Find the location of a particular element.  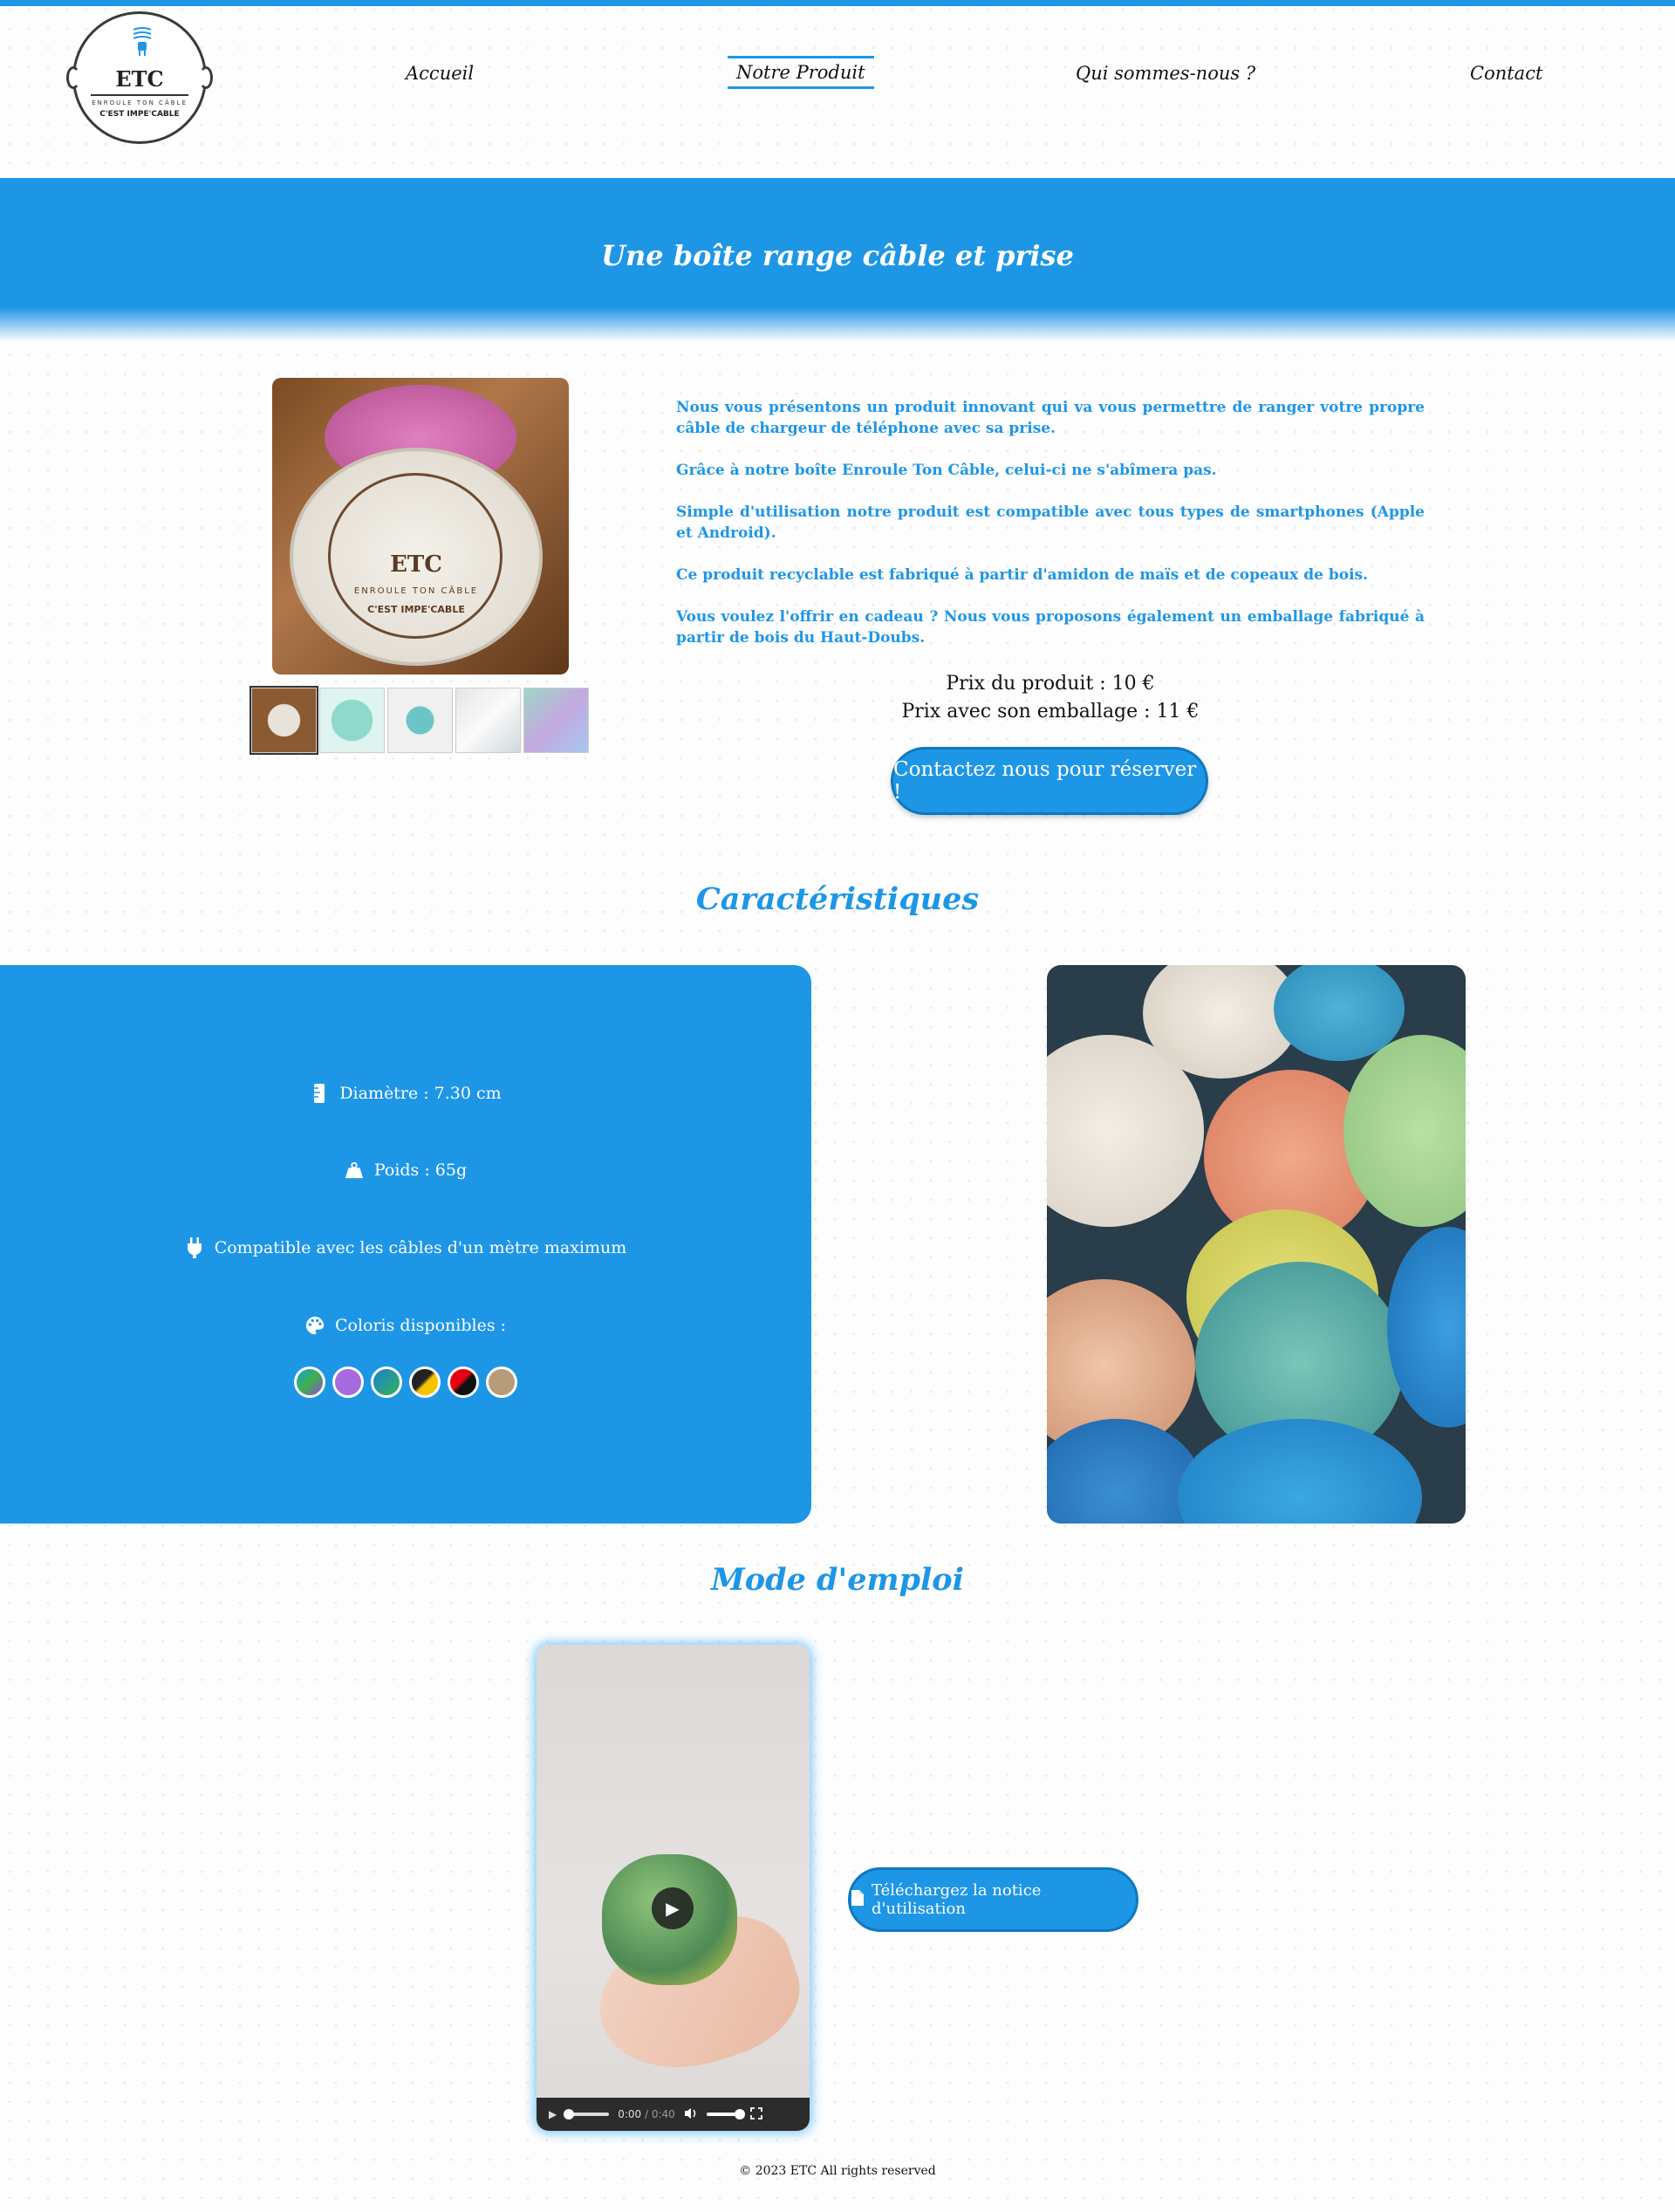

swatch-red-black is located at coordinates (463, 1382).